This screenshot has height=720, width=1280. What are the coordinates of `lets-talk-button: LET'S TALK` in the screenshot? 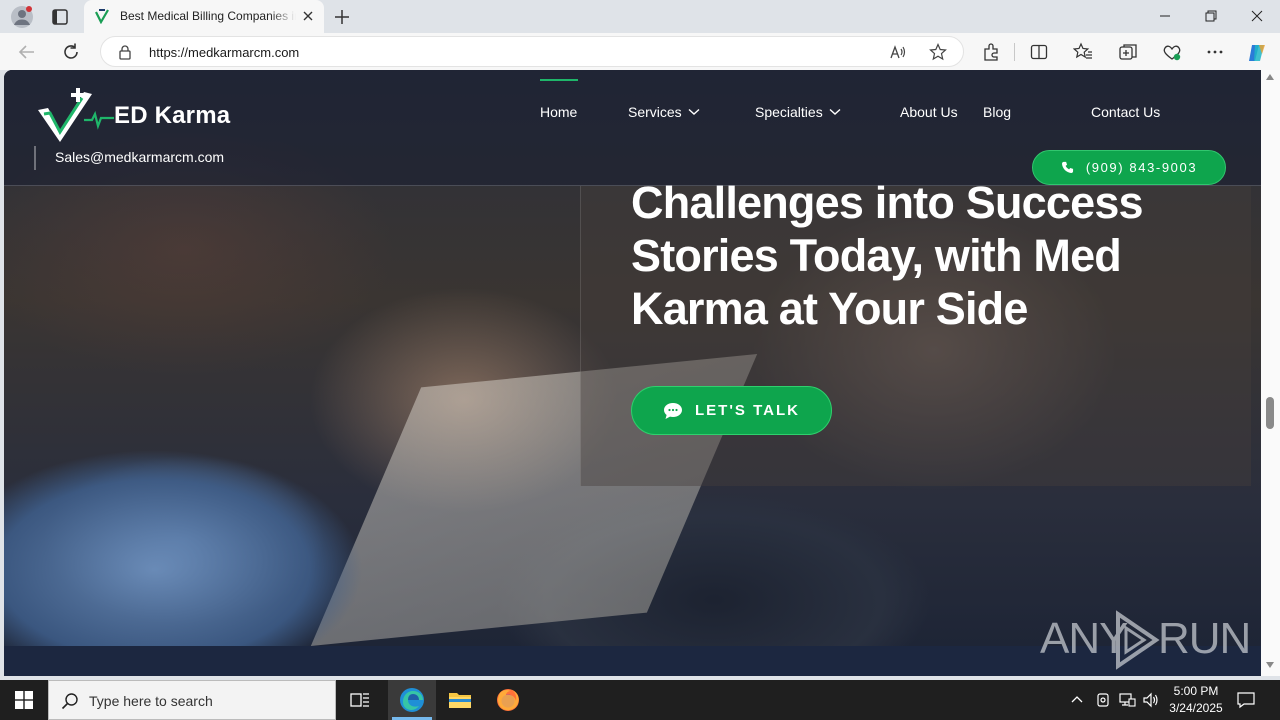 It's located at (731, 410).